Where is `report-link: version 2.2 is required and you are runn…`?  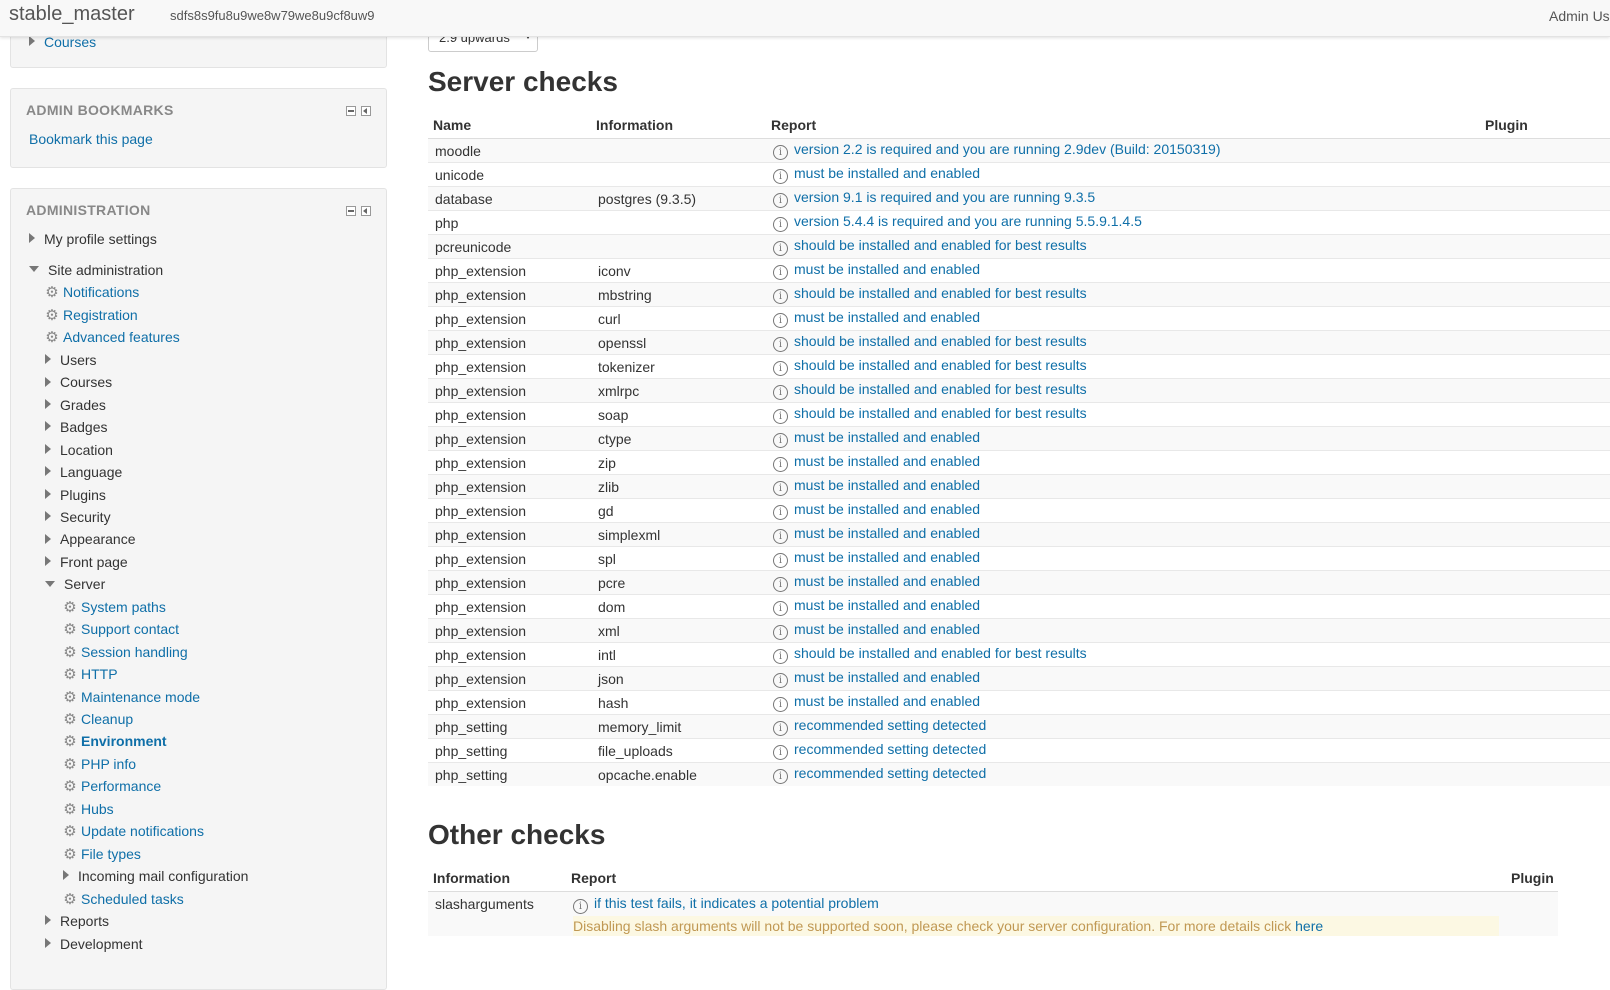
report-link: version 2.2 is required and you are runn… is located at coordinates (1007, 149).